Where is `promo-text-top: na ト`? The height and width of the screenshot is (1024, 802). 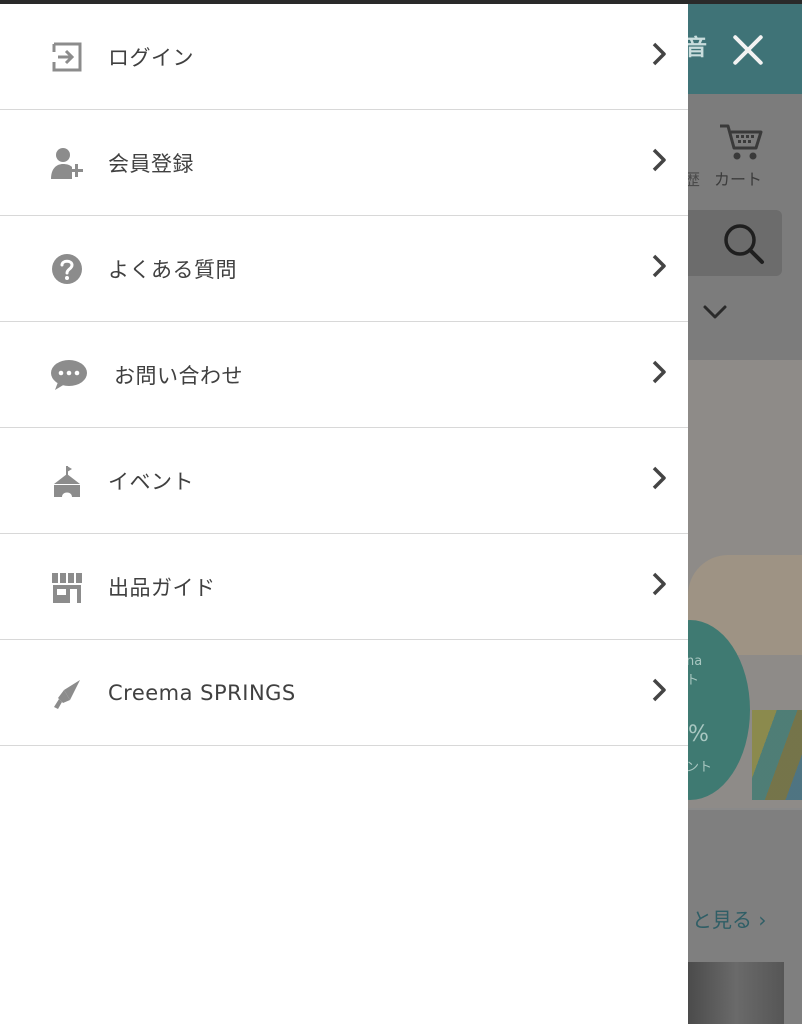
promo-text-top: na ト is located at coordinates (694, 671).